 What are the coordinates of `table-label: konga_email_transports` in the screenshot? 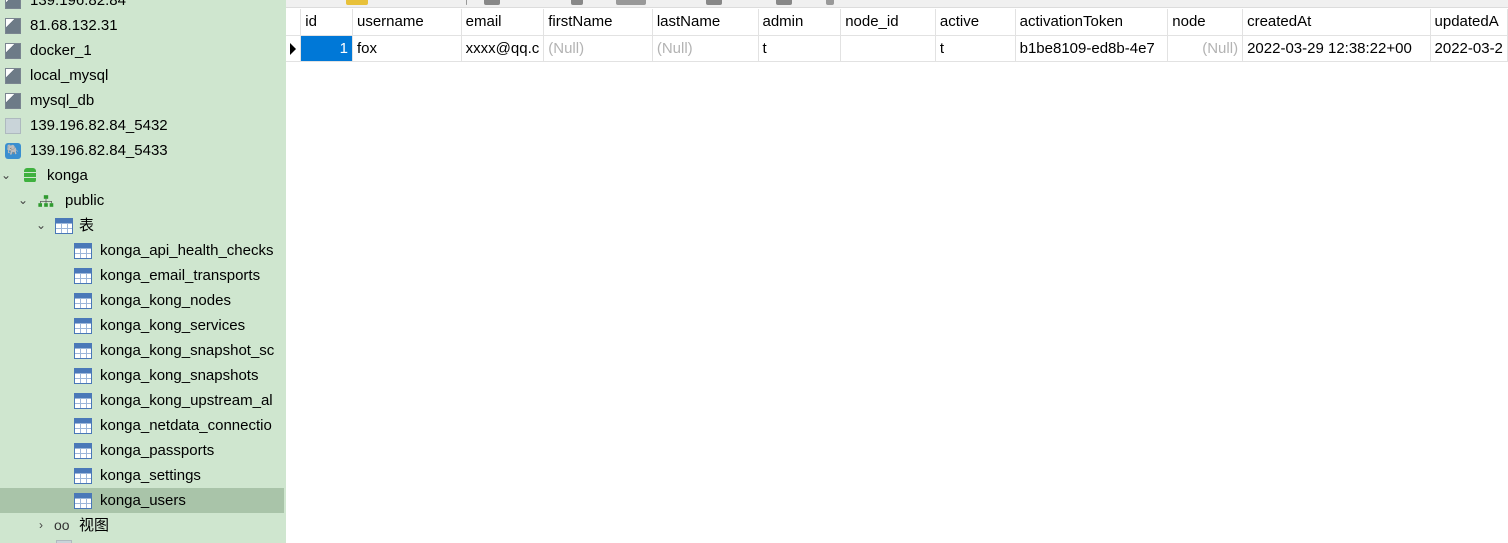 It's located at (180, 275).